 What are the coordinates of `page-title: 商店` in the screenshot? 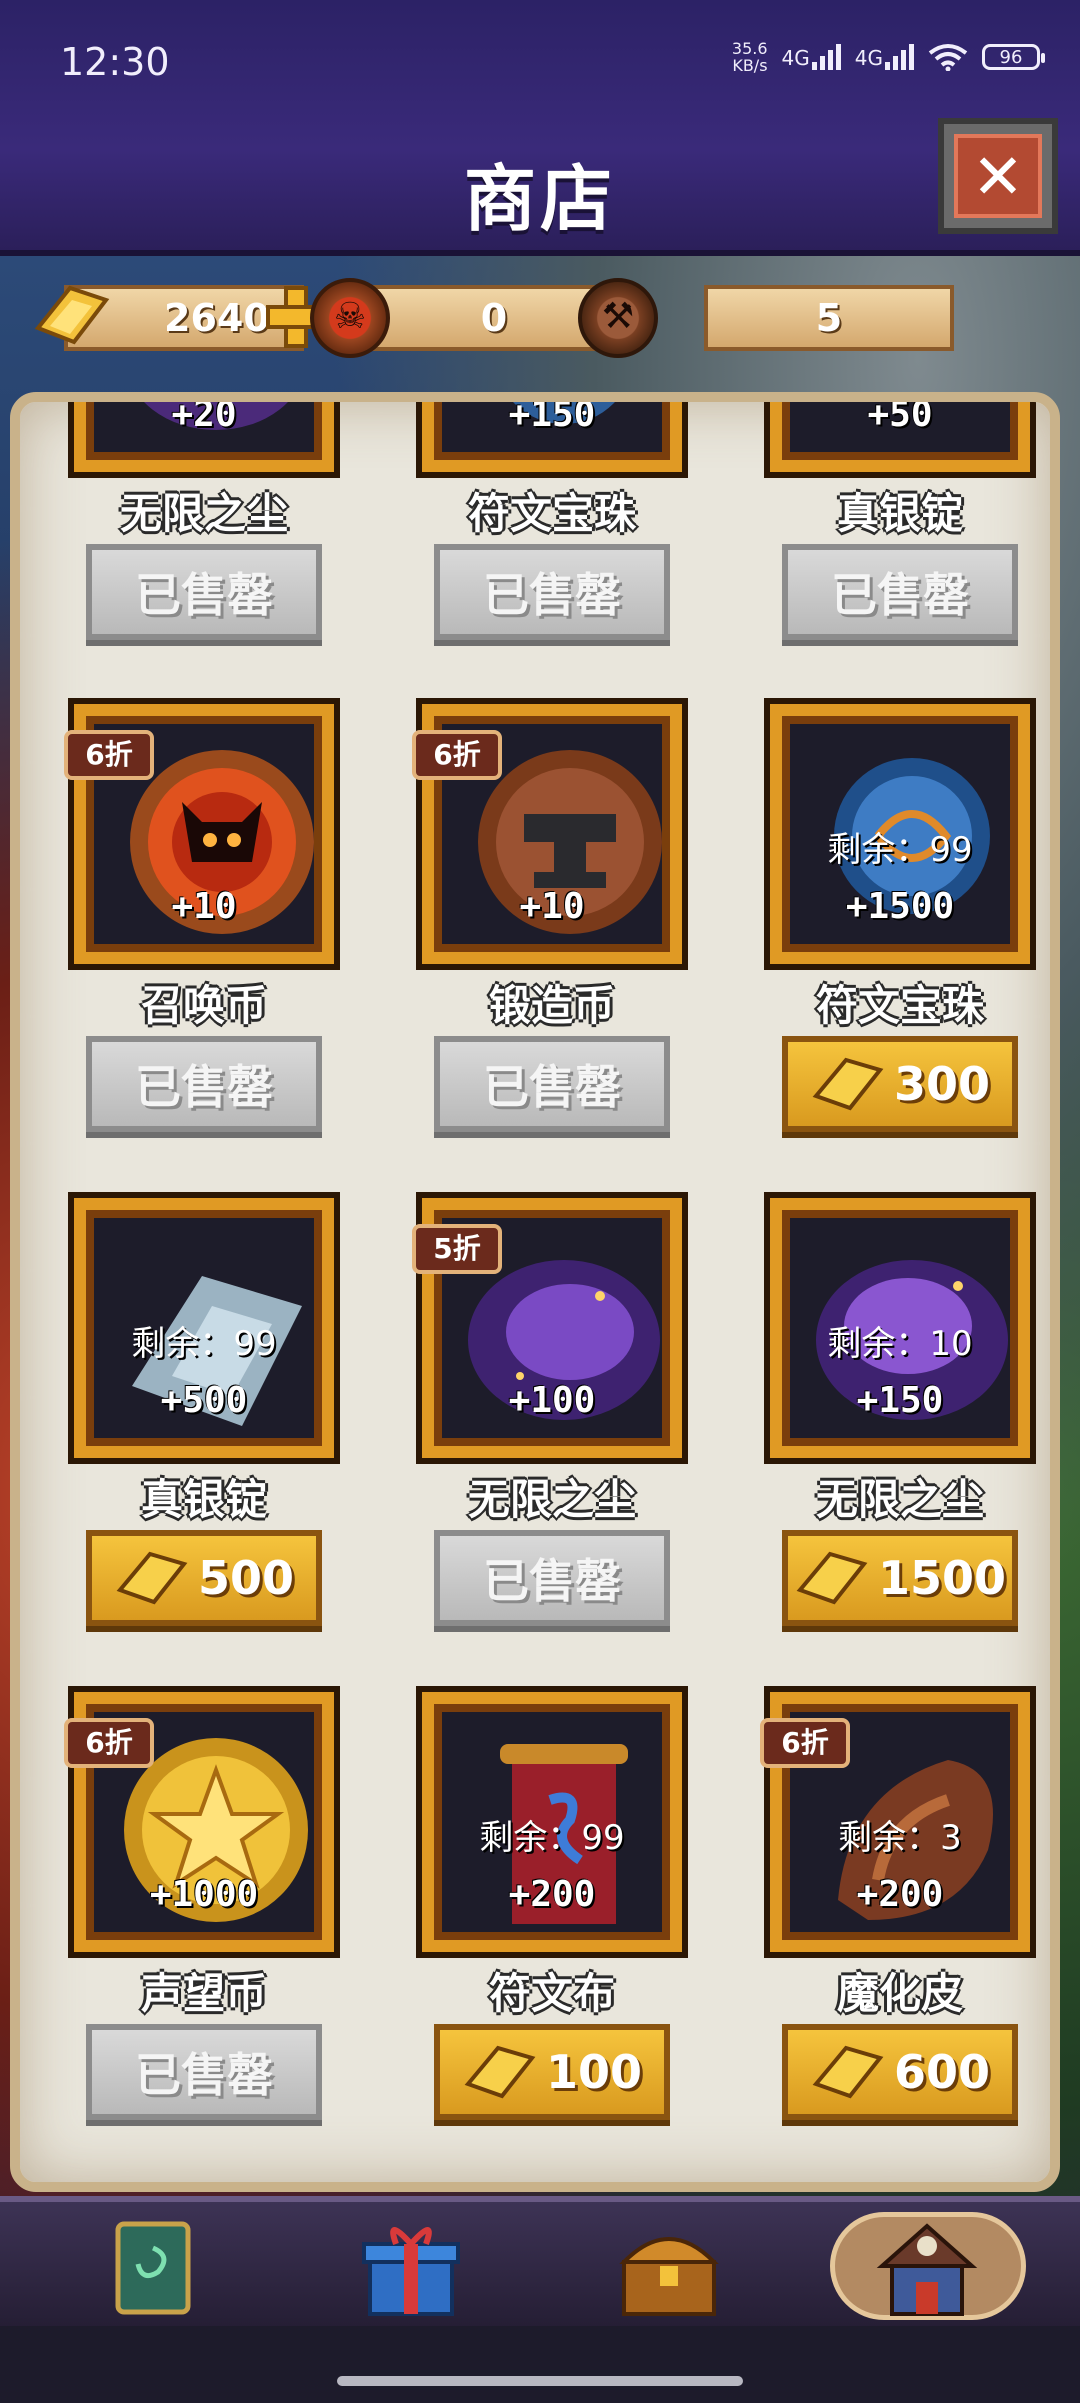 It's located at (539, 199).